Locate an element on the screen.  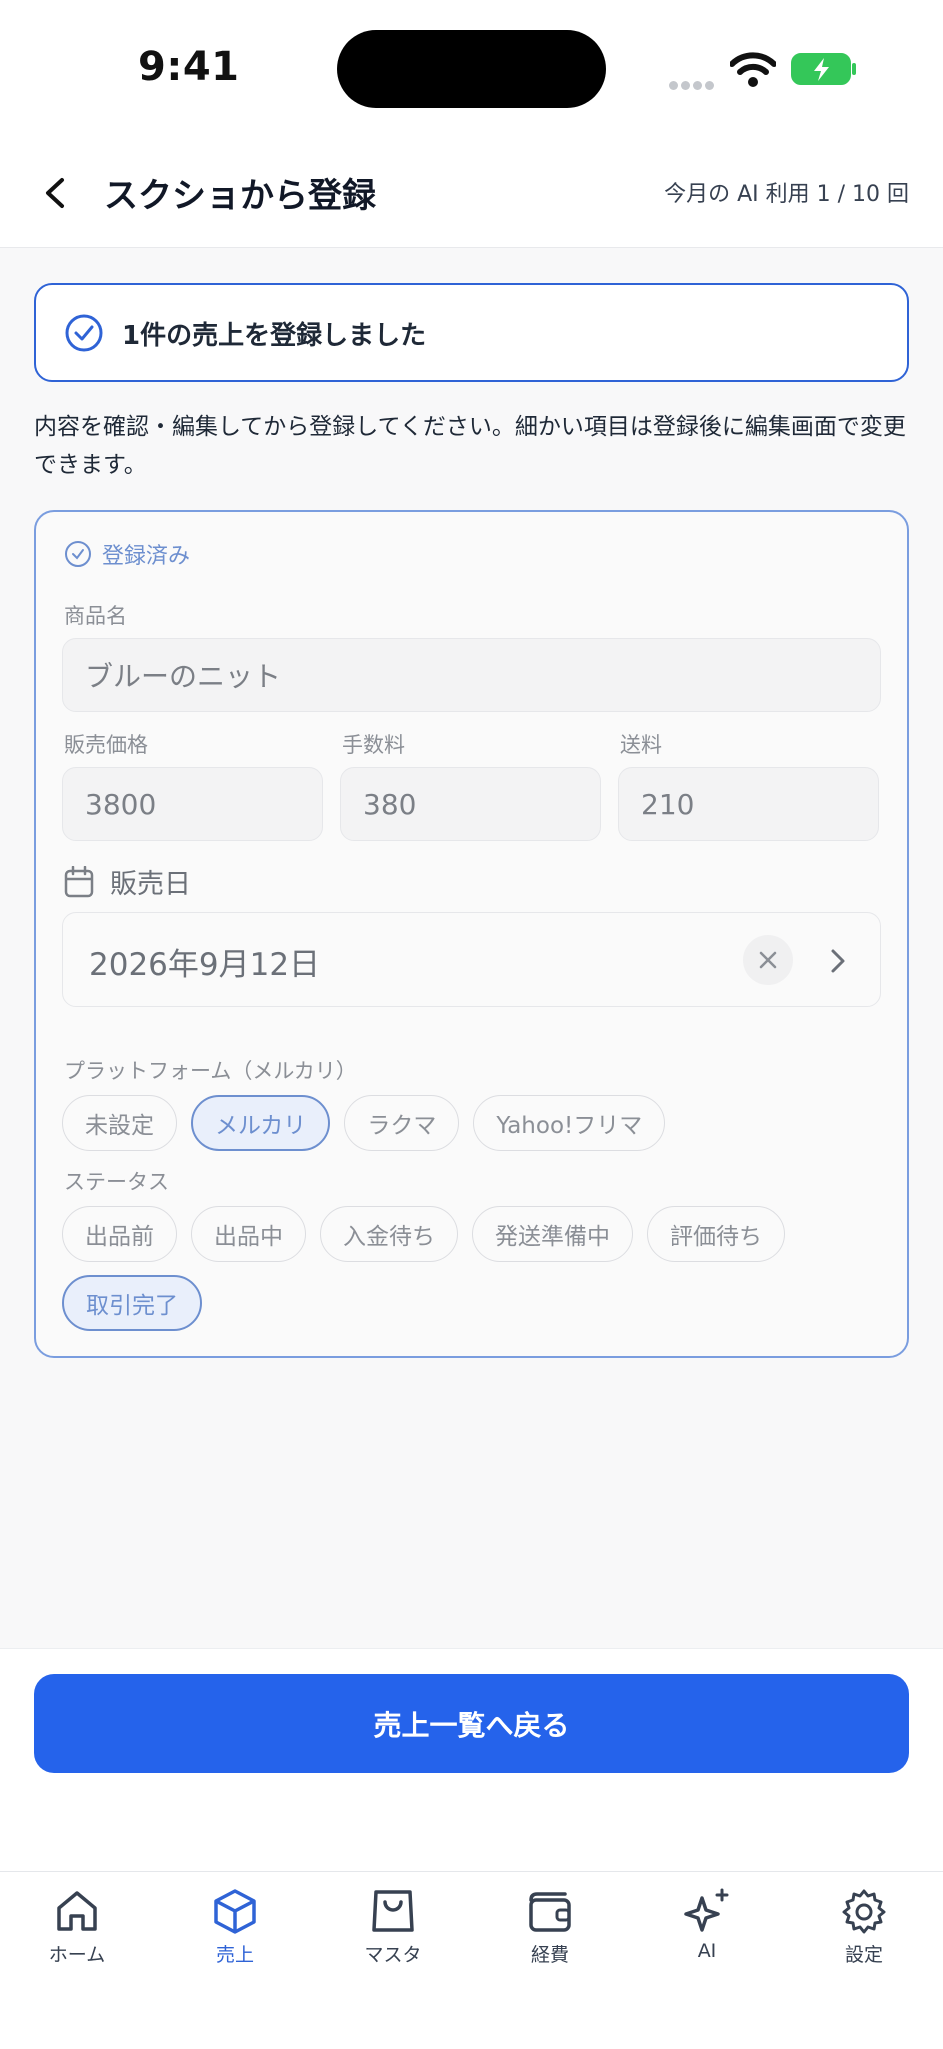
chevron-right-icon is located at coordinates (838, 961).